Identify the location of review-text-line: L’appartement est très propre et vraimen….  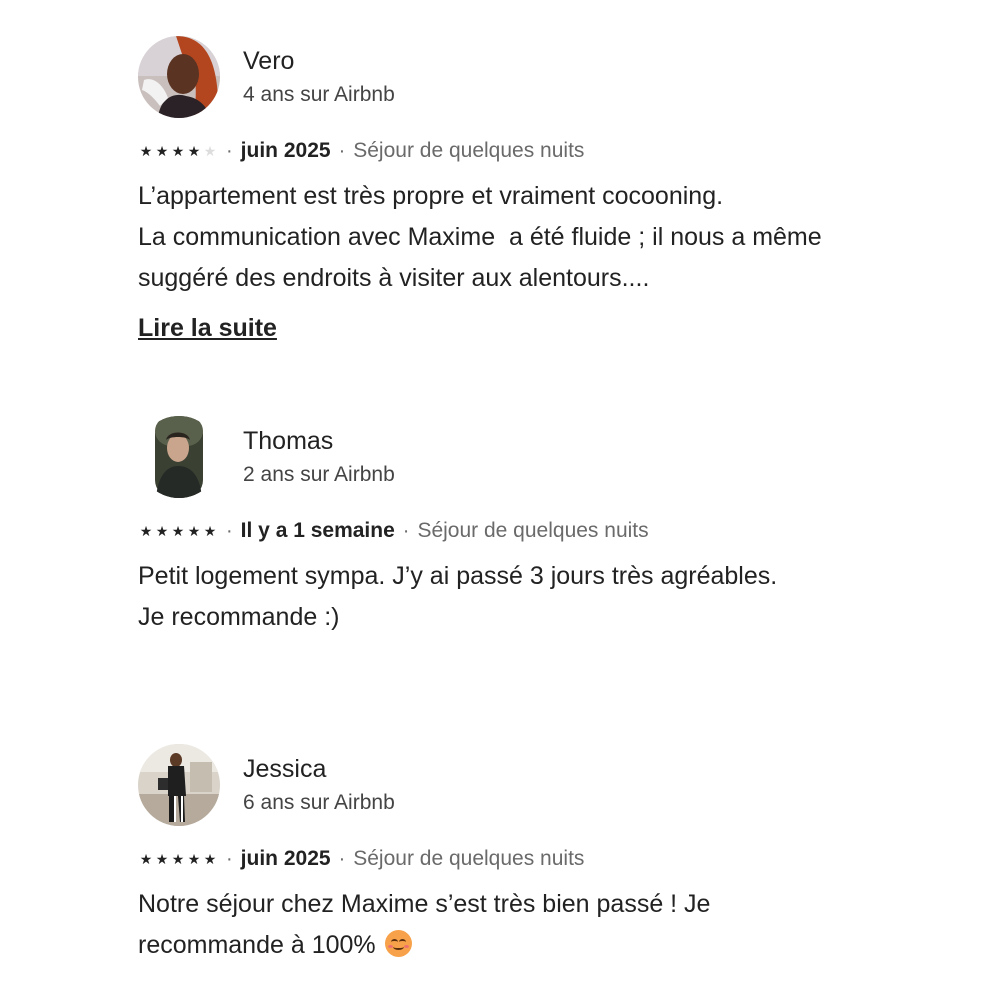
(431, 196).